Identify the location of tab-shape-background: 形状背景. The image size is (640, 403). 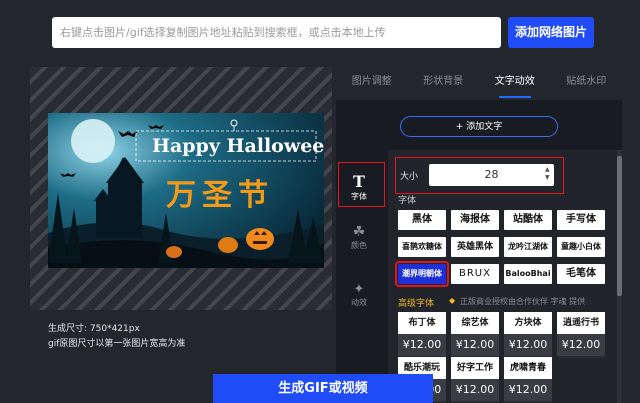
(444, 85).